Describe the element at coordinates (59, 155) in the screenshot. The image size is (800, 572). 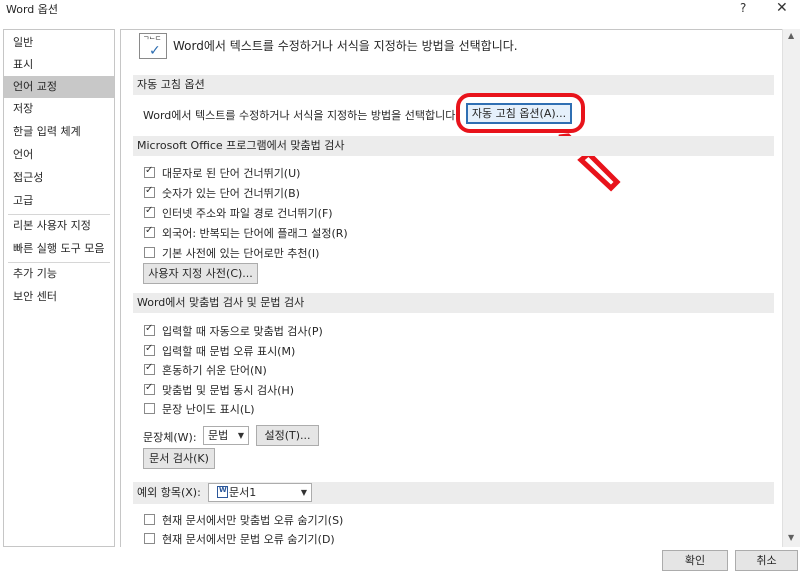
I see `sidebar-item-language: 언어` at that location.